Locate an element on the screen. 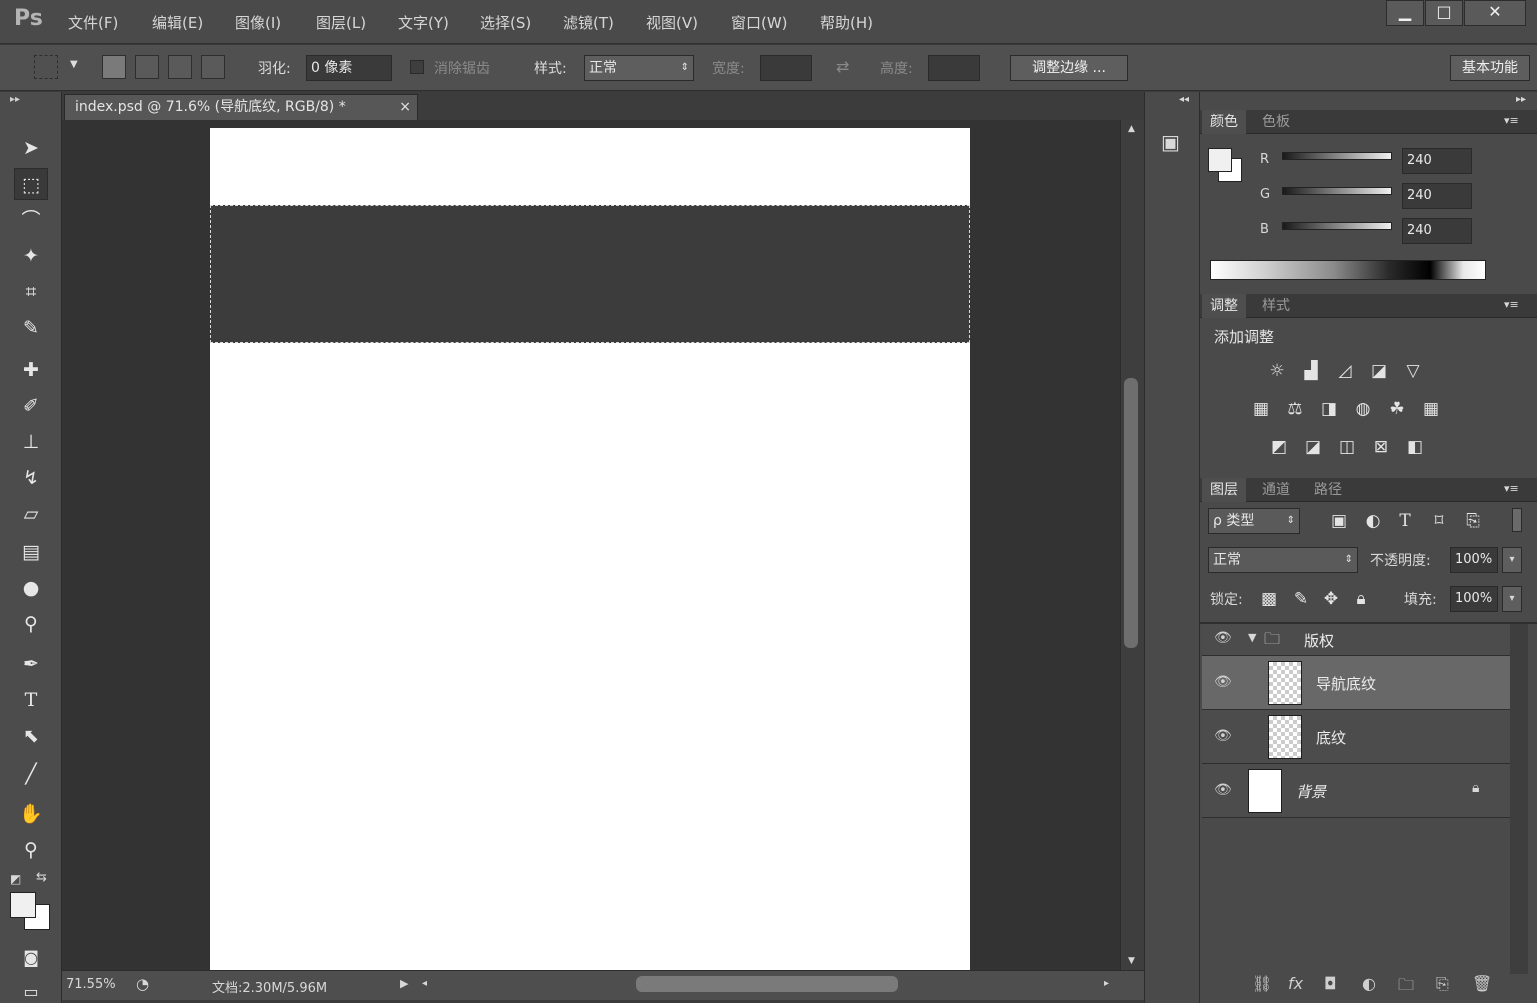 Image resolution: width=1537 pixels, height=1003 pixels. eyedropper-tool-icon: ✎ is located at coordinates (31, 328).